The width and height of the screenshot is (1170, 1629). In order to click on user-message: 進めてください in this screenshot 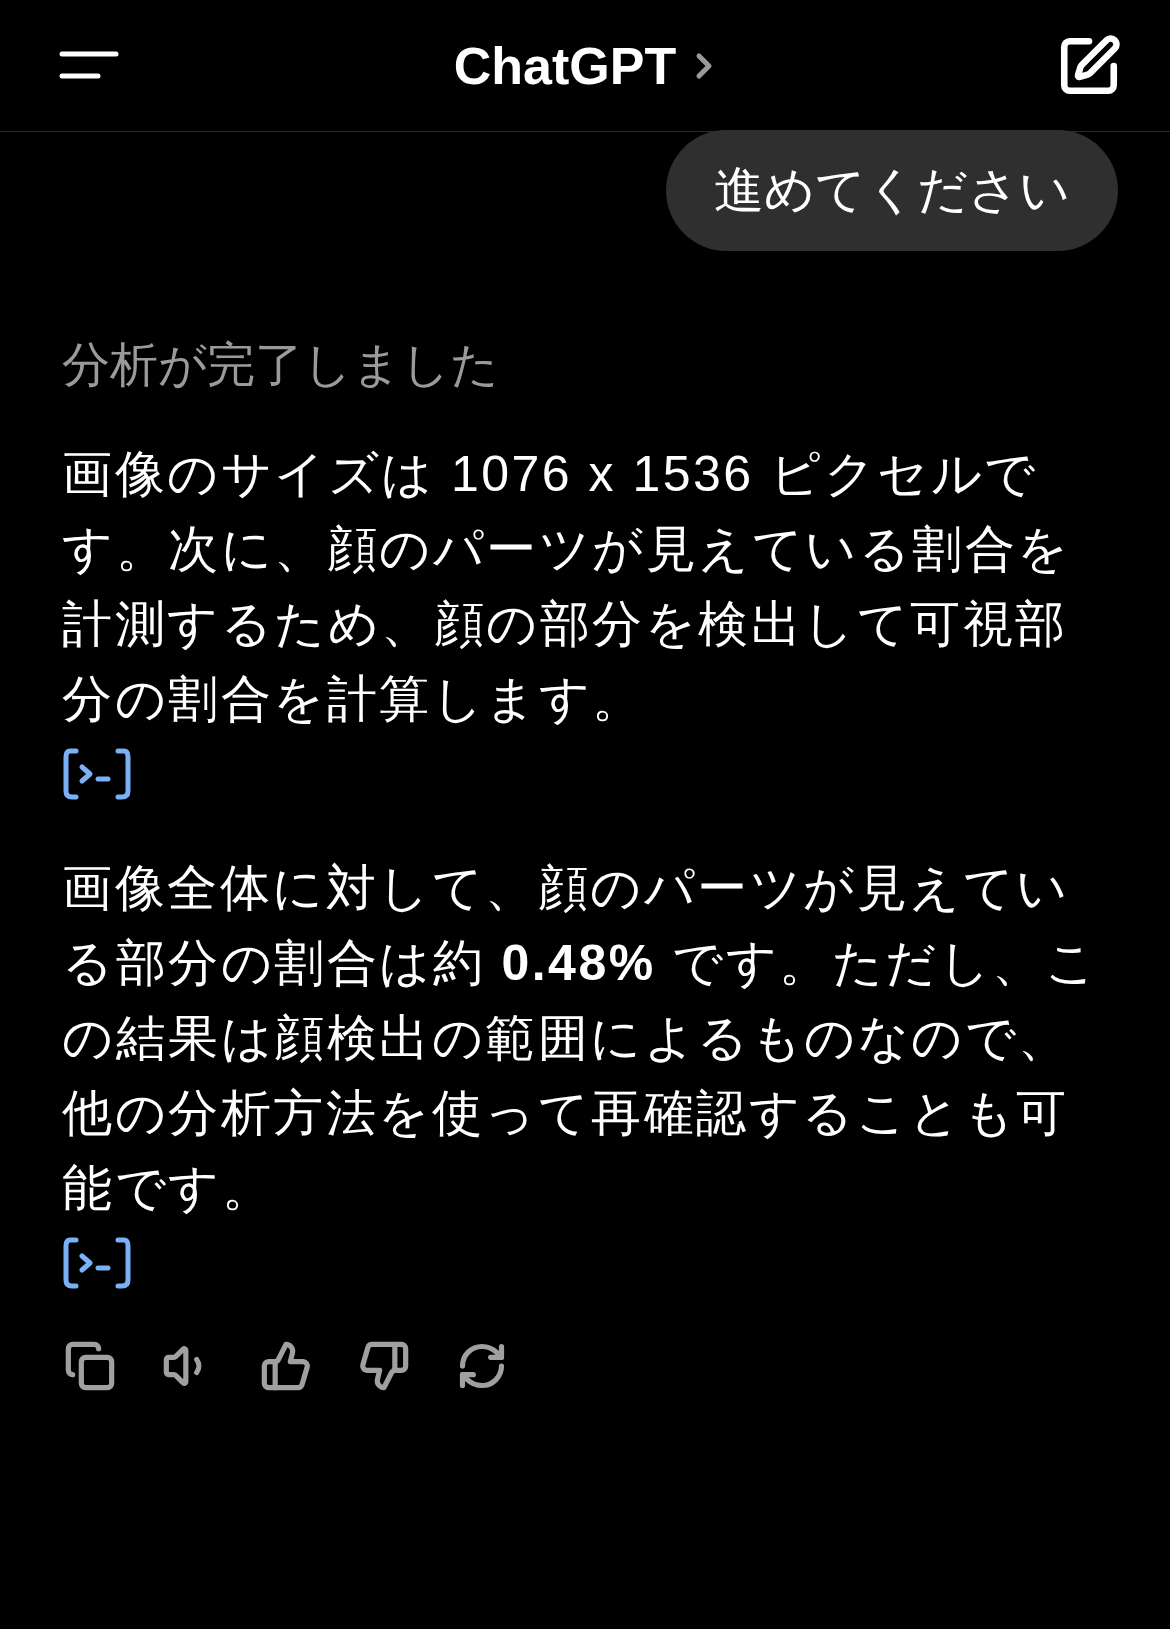, I will do `click(892, 190)`.